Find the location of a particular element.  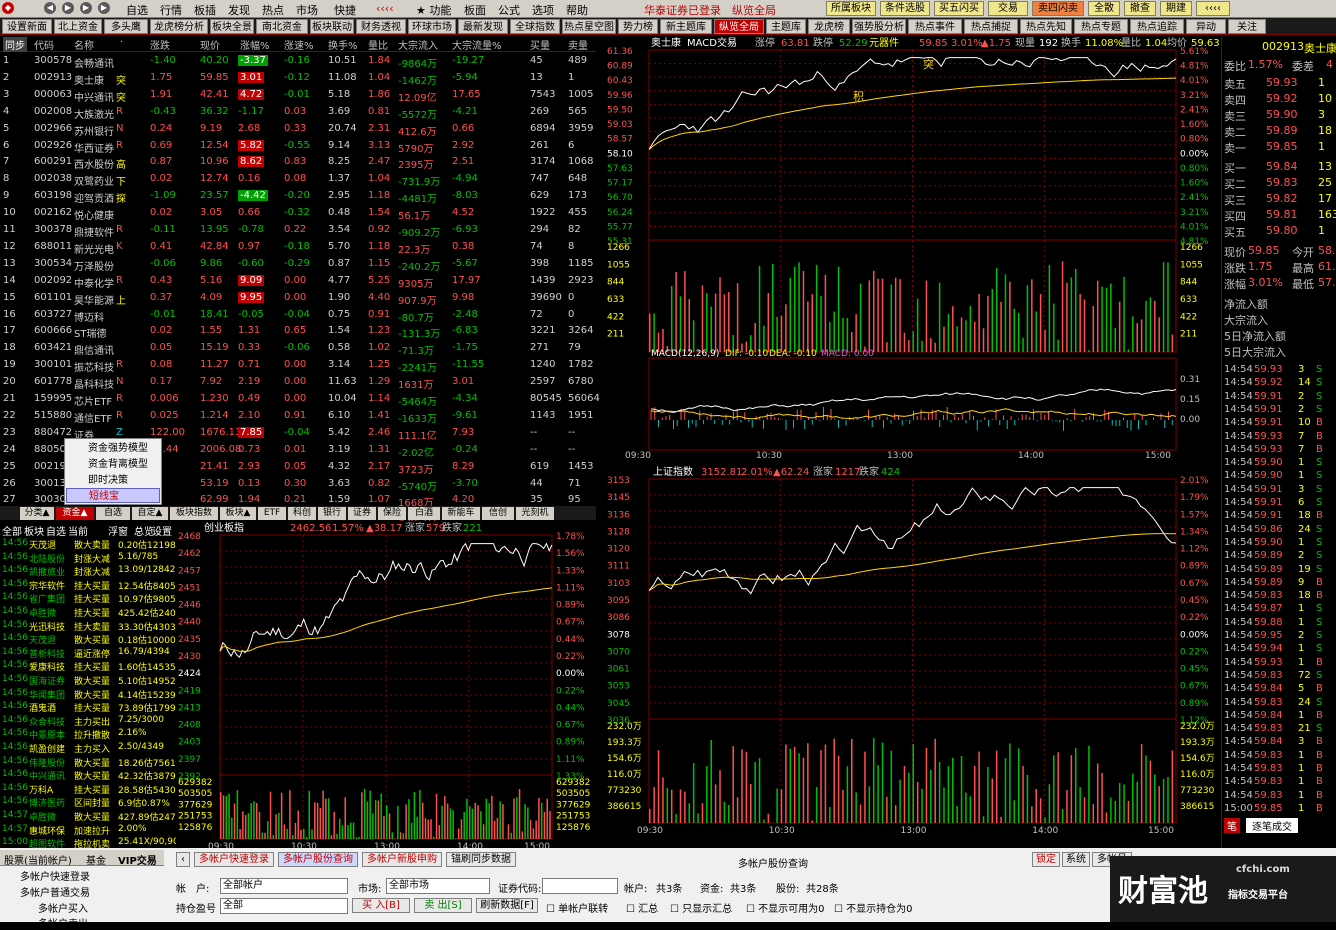

signal-row: 14:56天茂退散大买量0.18估10000 is located at coordinates (89, 640).